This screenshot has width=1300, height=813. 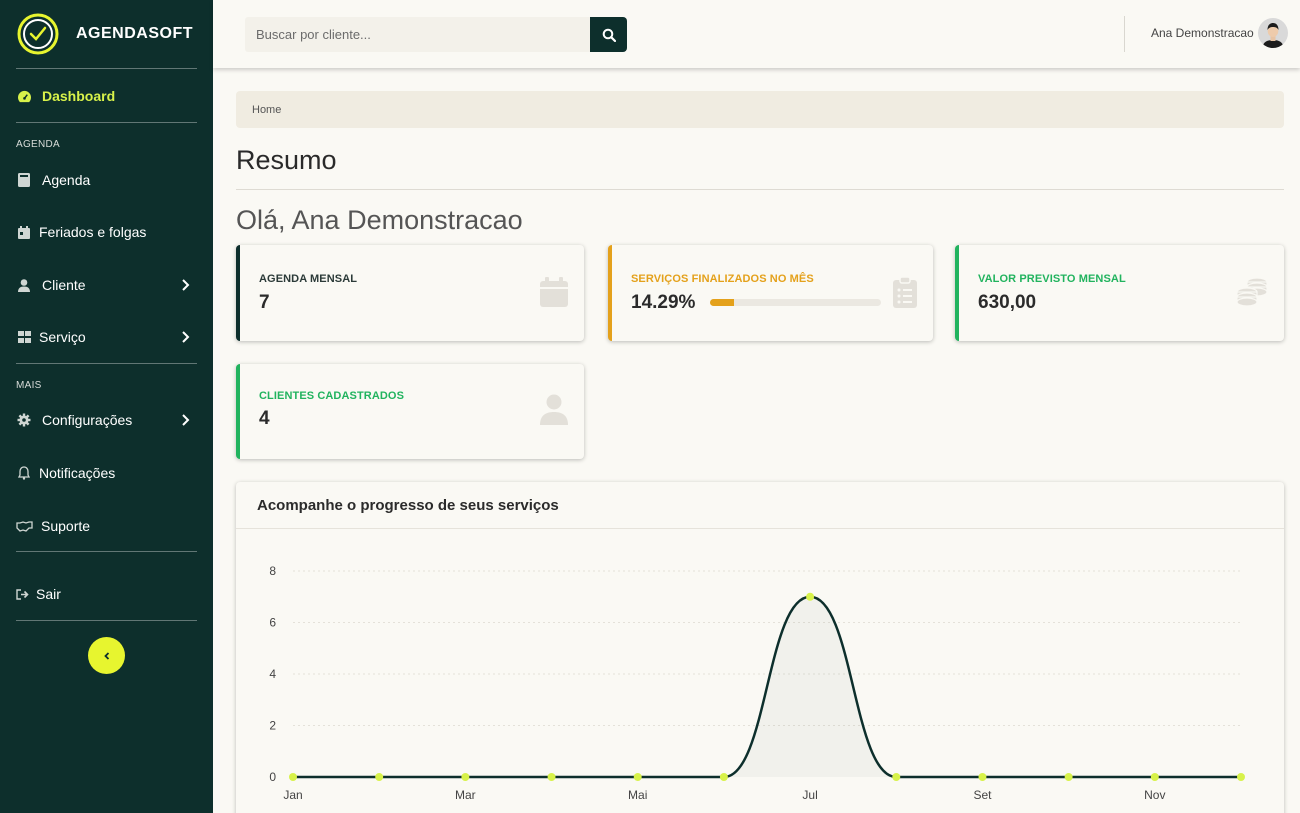 What do you see at coordinates (1052, 279) in the screenshot?
I see `card-label: VALOR PREVISTO MENSAL` at bounding box center [1052, 279].